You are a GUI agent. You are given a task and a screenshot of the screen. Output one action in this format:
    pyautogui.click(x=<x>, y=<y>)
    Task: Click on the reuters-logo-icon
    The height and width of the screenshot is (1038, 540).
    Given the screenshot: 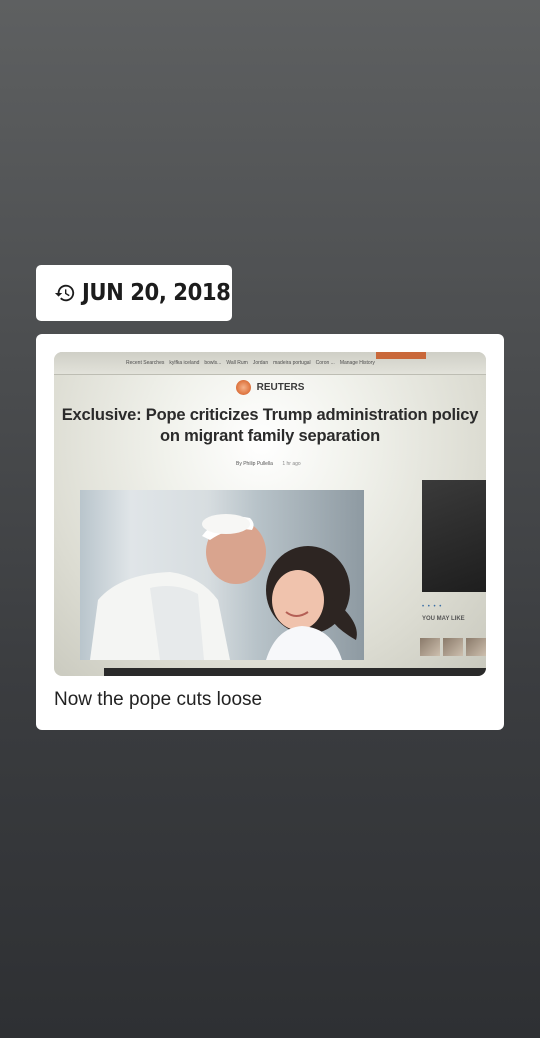 What is the action you would take?
    pyautogui.click(x=243, y=387)
    